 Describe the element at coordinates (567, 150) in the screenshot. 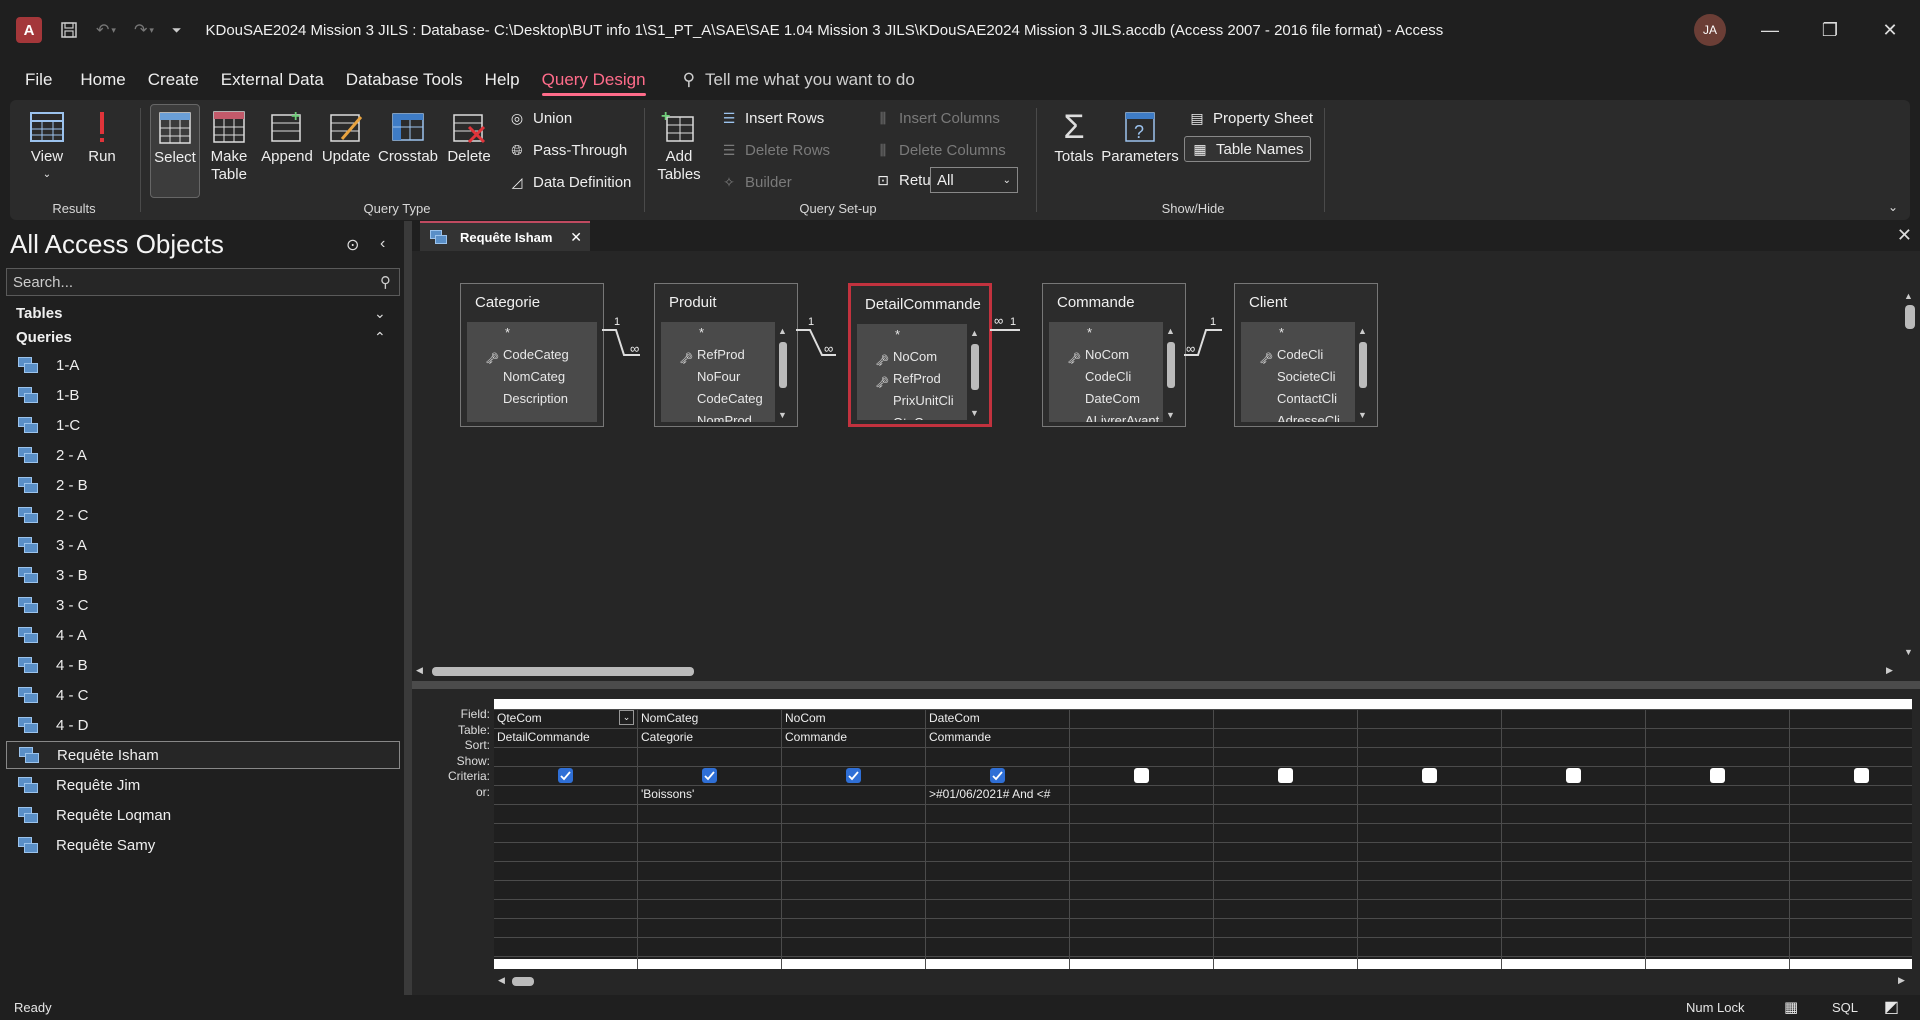

I see `pass-through-button: 🌐︎ Pass-Through` at that location.